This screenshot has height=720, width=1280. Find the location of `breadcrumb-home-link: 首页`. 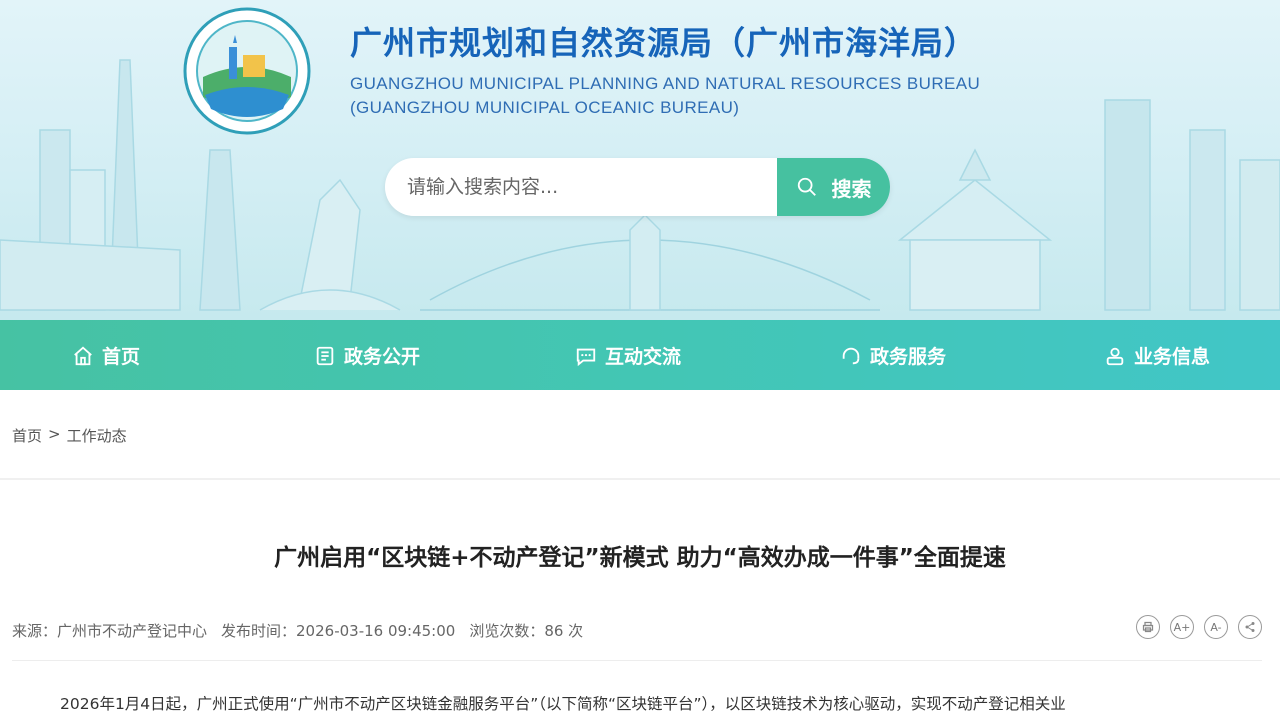

breadcrumb-home-link: 首页 is located at coordinates (27, 435).